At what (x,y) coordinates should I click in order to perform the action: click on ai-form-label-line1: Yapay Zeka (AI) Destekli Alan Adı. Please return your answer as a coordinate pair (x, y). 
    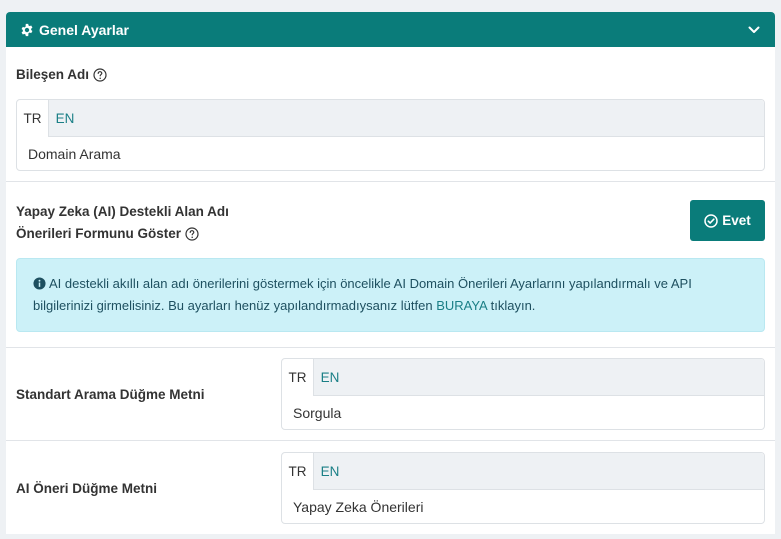
    Looking at the image, I should click on (122, 211).